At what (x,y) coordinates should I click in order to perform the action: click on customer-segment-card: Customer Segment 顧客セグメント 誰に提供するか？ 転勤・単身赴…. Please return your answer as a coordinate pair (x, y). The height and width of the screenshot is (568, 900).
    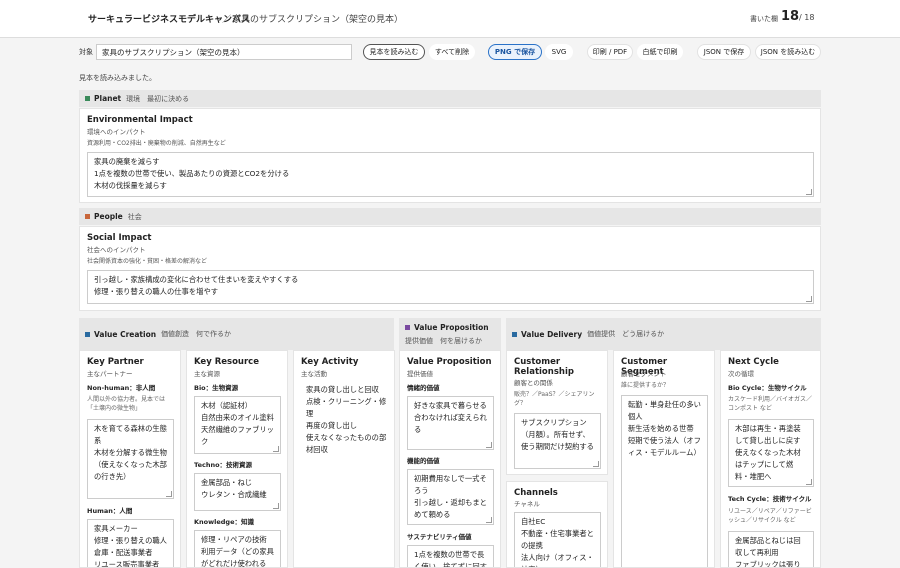
    Looking at the image, I should click on (664, 459).